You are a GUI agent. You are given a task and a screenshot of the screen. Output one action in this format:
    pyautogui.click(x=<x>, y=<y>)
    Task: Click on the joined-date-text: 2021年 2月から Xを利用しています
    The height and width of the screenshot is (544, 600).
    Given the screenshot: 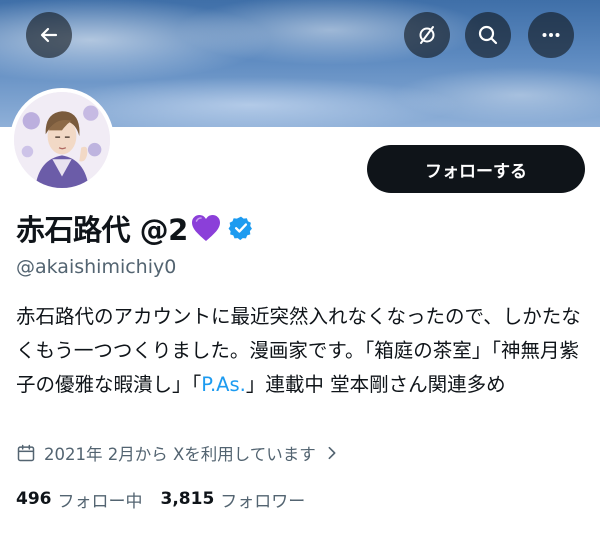 What is the action you would take?
    pyautogui.click(x=180, y=454)
    